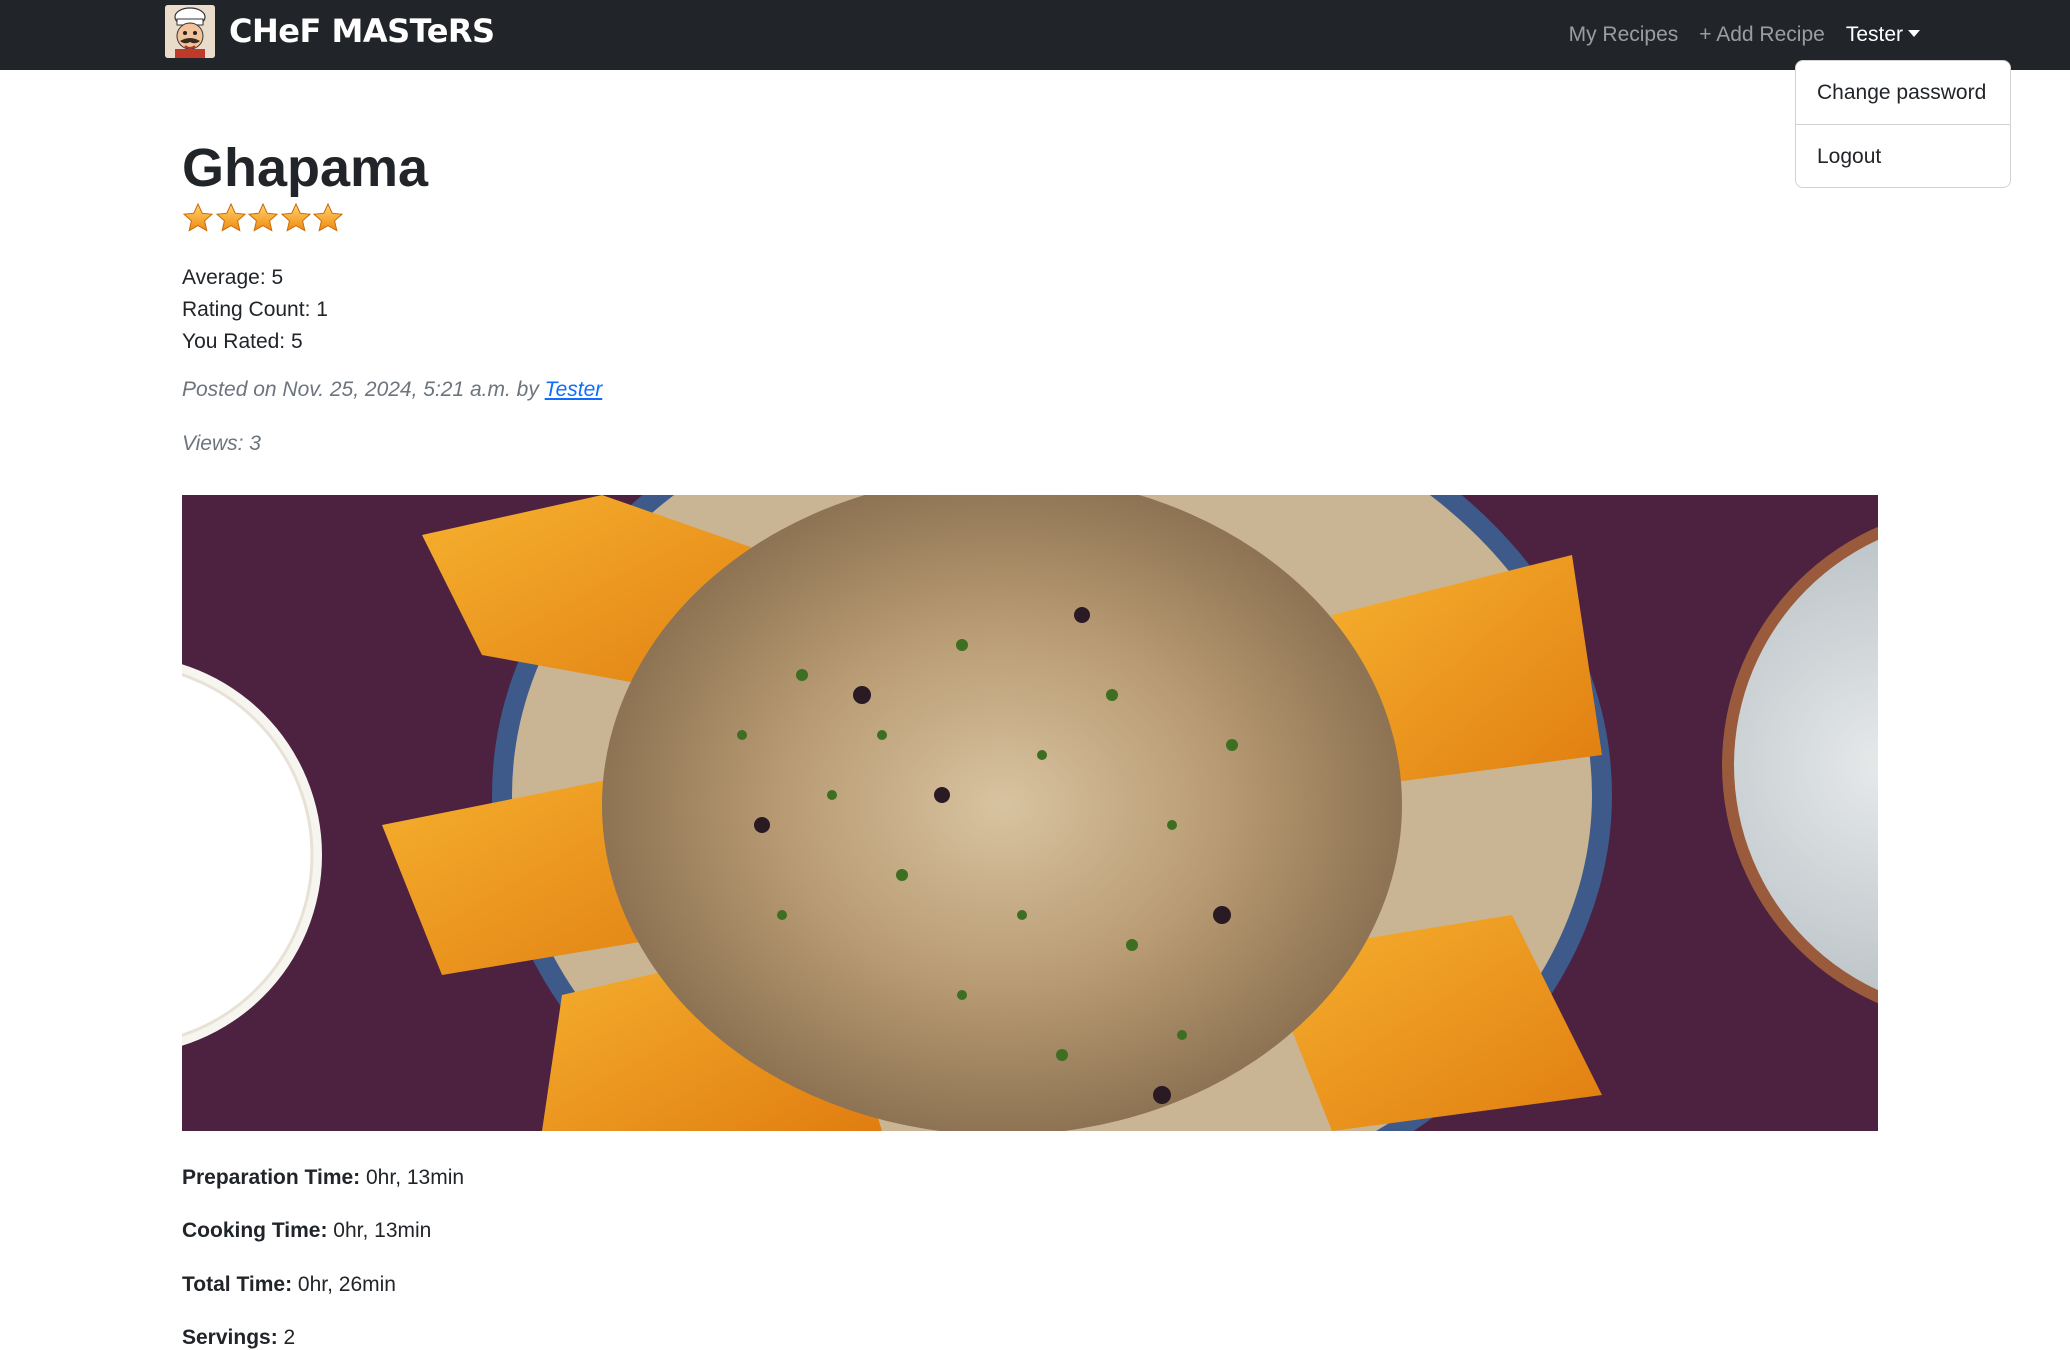 Image resolution: width=2070 pixels, height=1350 pixels. Describe the element at coordinates (305, 168) in the screenshot. I see `recipe-title: Ghapama` at that location.